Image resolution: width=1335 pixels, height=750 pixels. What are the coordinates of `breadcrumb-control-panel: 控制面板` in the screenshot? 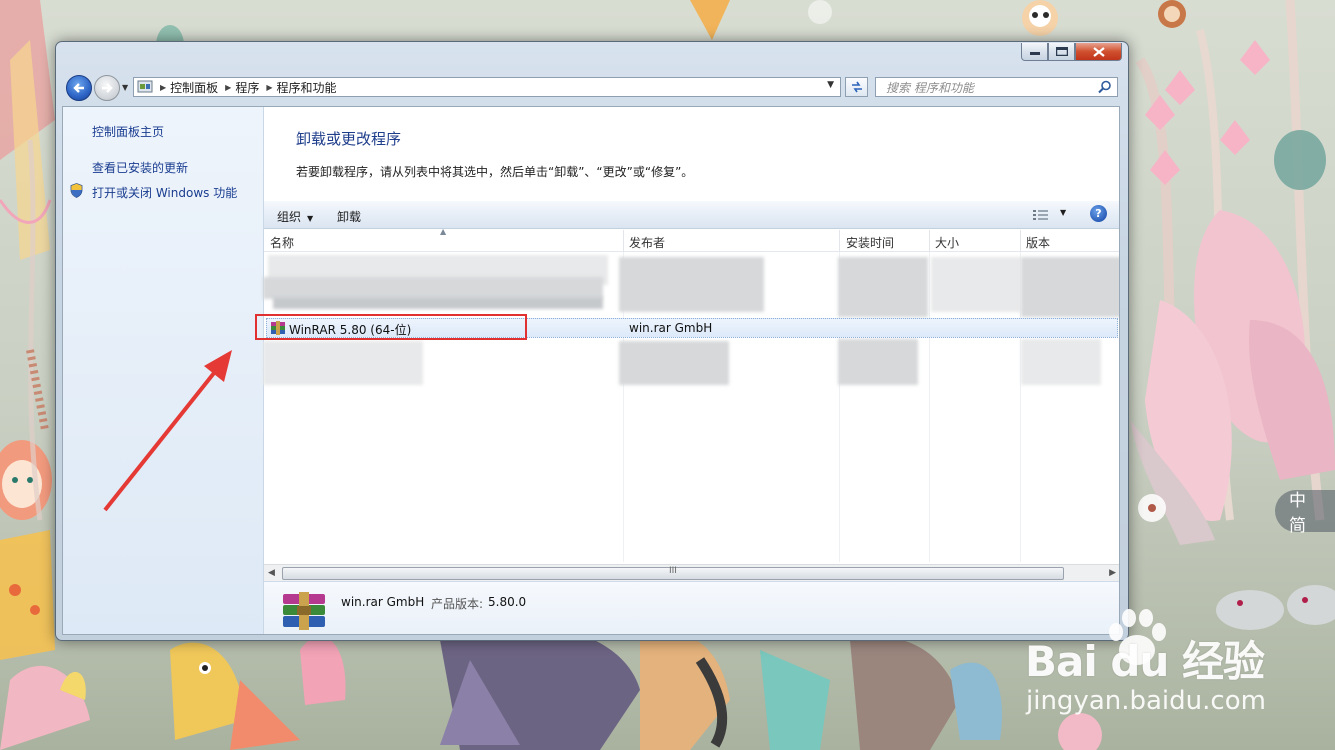 It's located at (194, 87).